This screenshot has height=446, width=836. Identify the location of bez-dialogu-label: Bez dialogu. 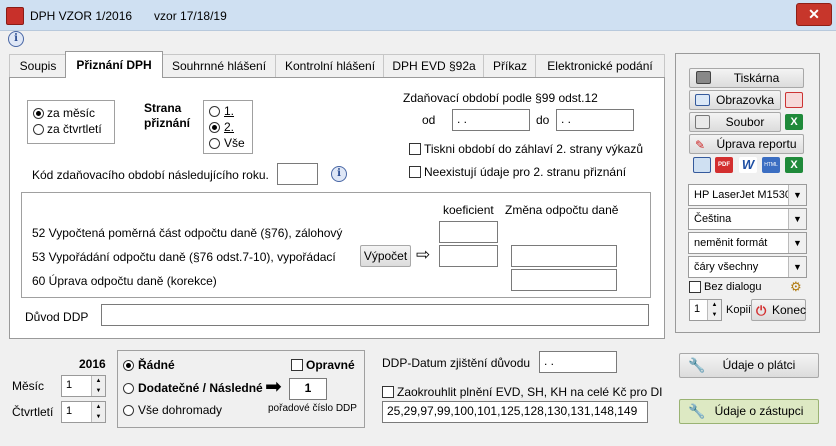
(733, 287).